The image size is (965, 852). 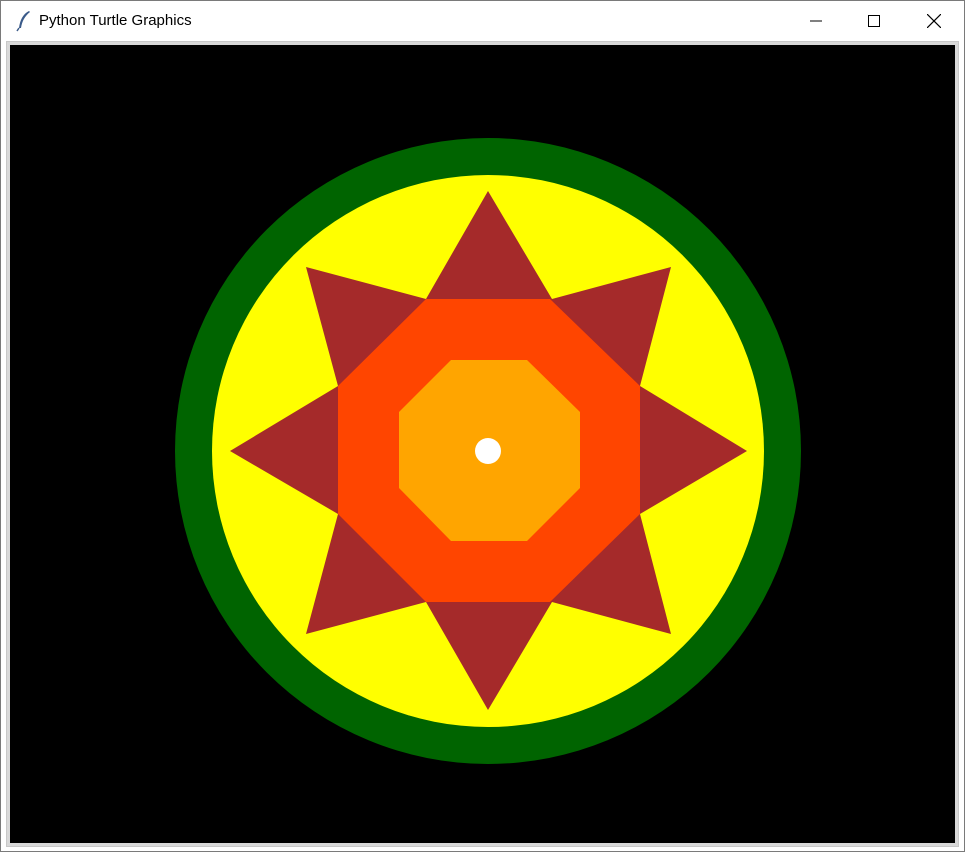 I want to click on center-dot, so click(x=488, y=451).